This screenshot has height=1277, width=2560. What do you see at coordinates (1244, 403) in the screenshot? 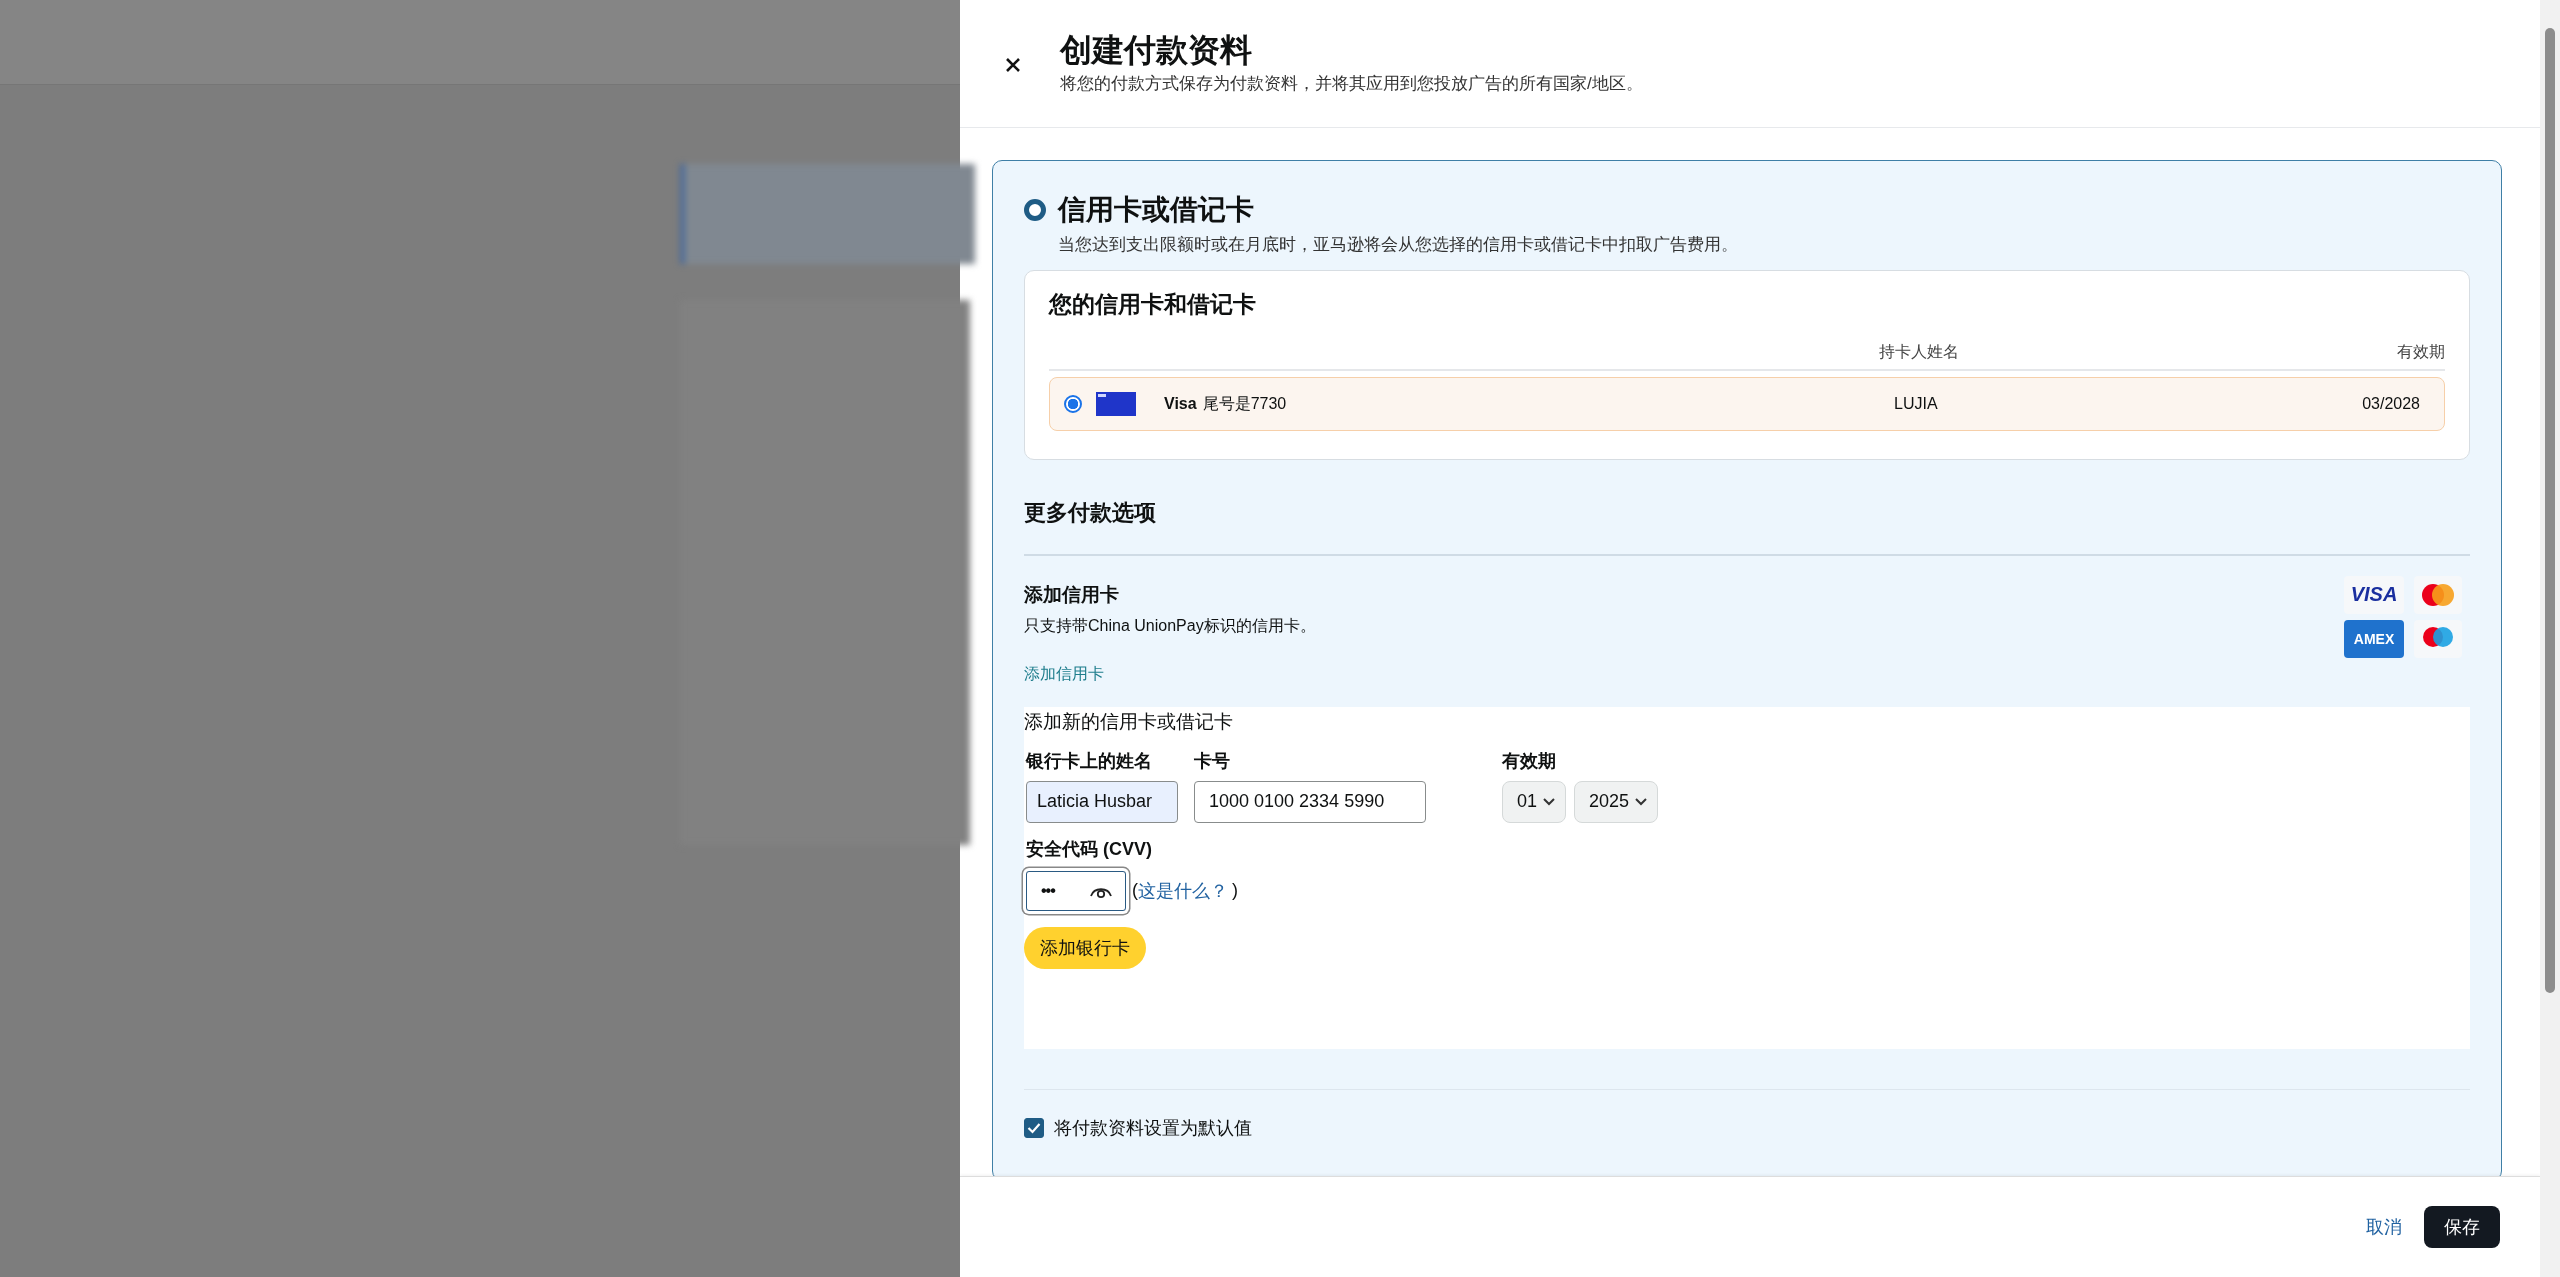
I see `card-ending: 尾号是7730` at bounding box center [1244, 403].